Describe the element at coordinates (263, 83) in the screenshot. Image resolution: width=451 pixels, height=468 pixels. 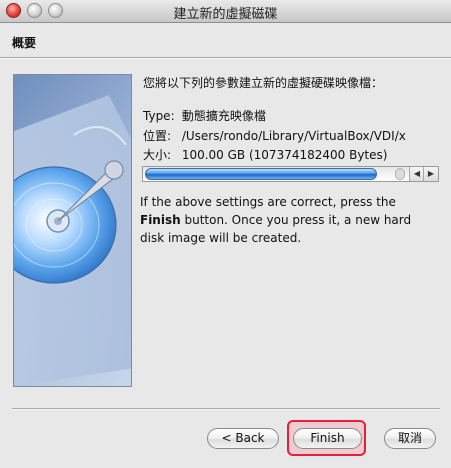
I see `summary-heading: 您將以下列的參數建立新的虛擬硬碟映像檔：` at that location.